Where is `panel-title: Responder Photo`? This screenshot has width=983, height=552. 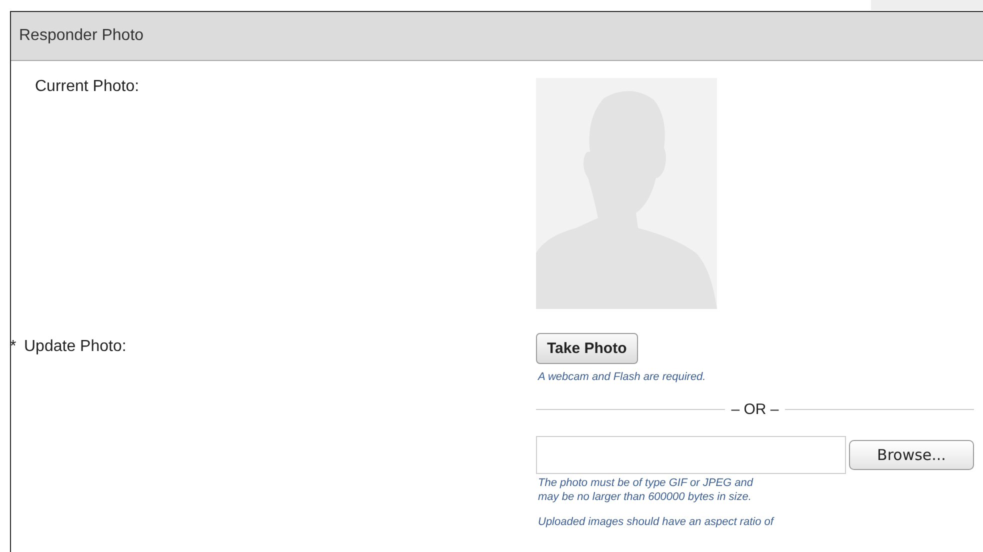
panel-title: Responder Photo is located at coordinates (497, 36).